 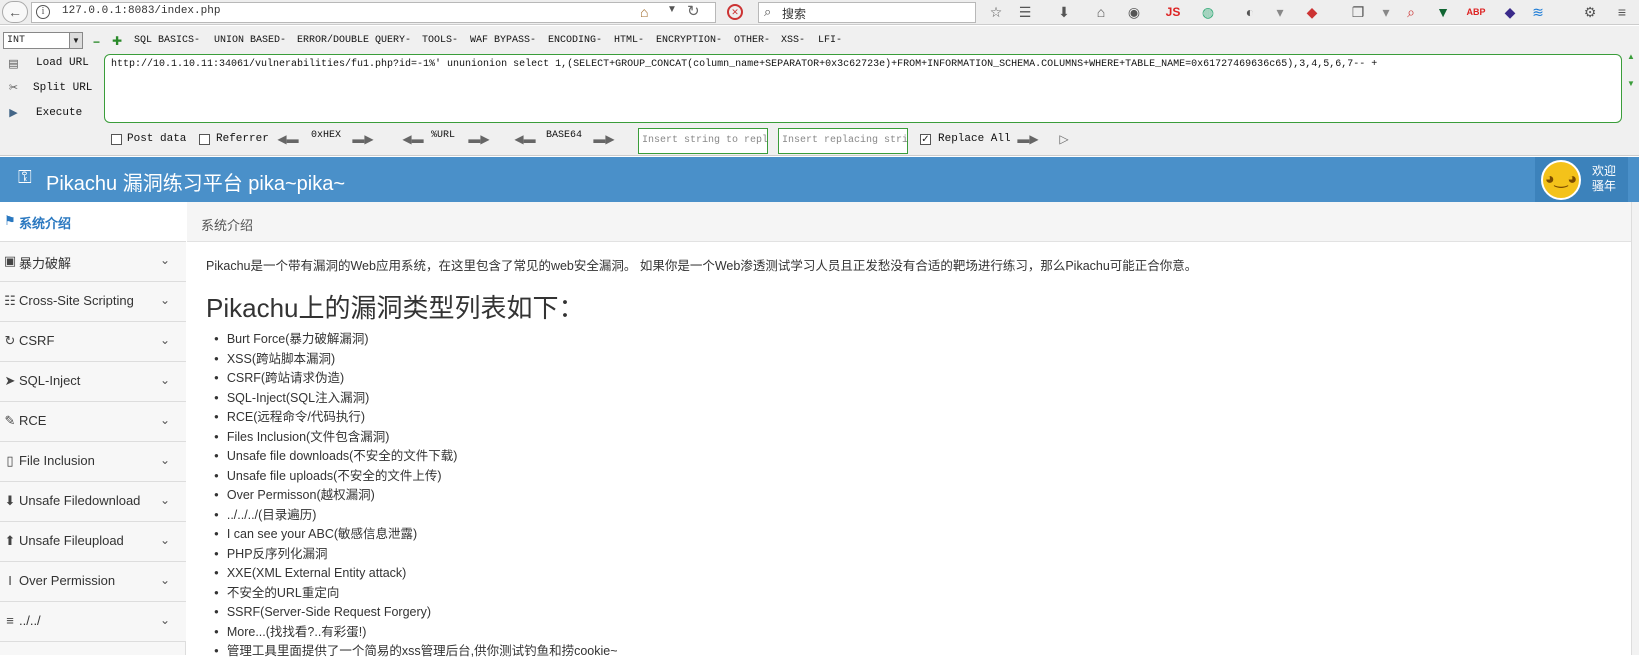 What do you see at coordinates (1632, 87) in the screenshot?
I see `textarea-scroll-icon: ▲ ▼` at bounding box center [1632, 87].